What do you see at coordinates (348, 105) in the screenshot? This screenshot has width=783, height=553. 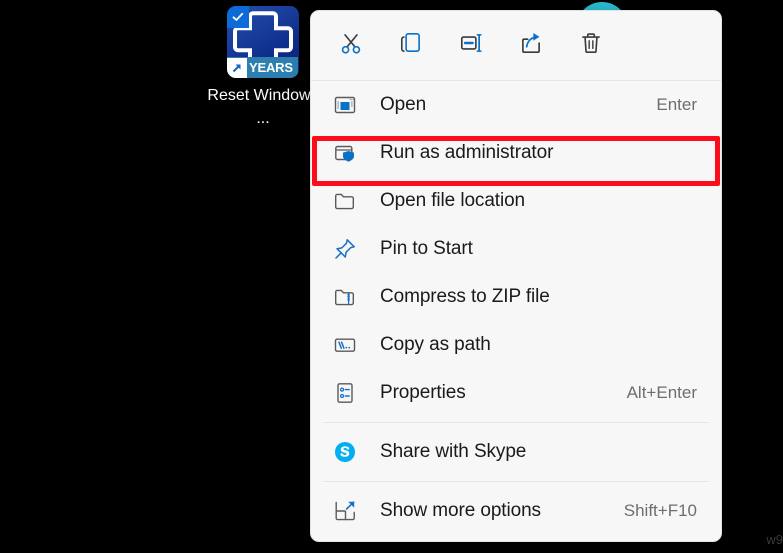 I see `open-window-icon` at bounding box center [348, 105].